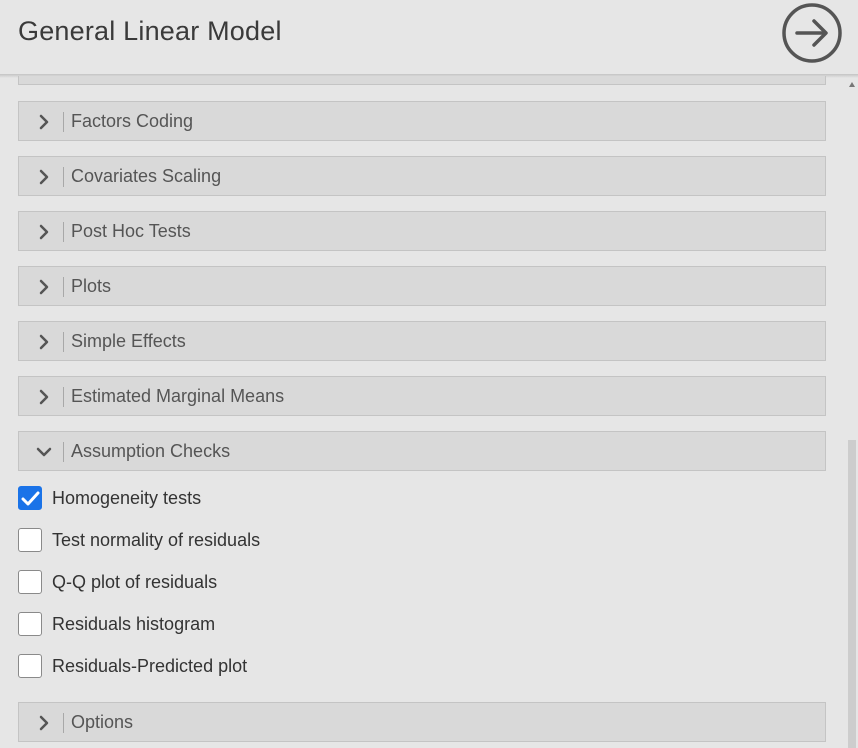  Describe the element at coordinates (135, 582) in the screenshot. I see `checkbox-label: Q-Q plot of residuals` at that location.